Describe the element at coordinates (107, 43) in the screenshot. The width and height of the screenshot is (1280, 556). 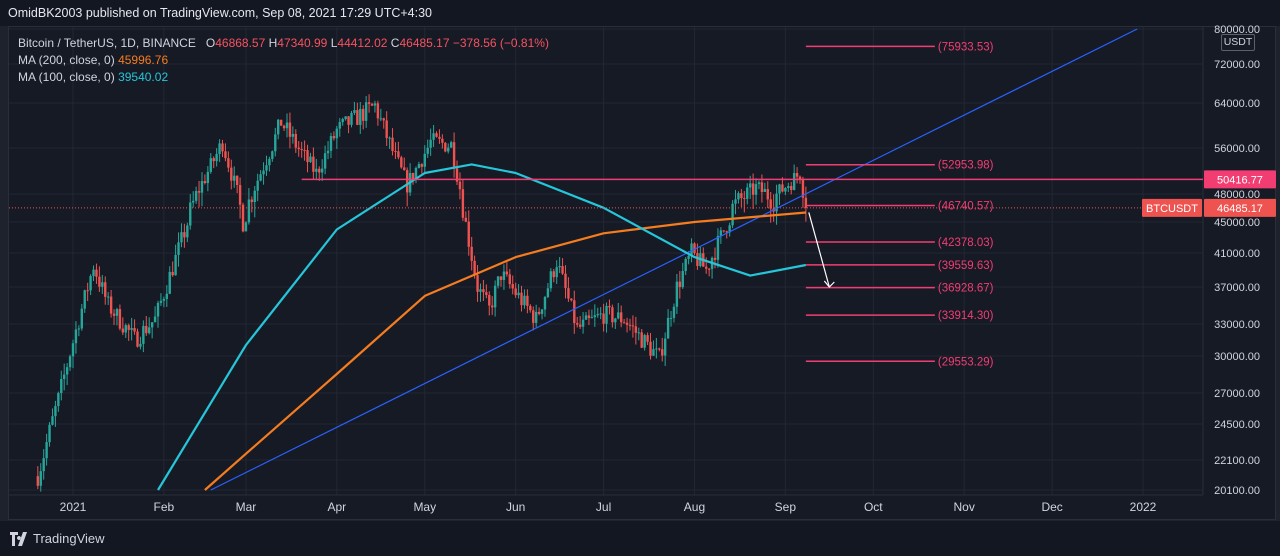
I see `symbol-name: Bitcoin / TetherUS, 1D, BINANCE` at that location.